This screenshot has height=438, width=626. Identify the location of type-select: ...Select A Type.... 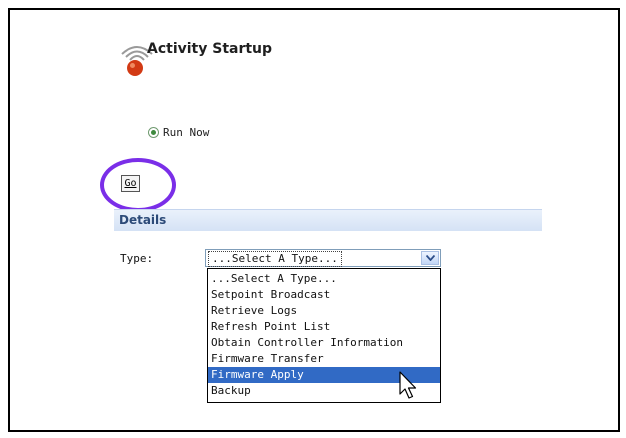
(323, 258).